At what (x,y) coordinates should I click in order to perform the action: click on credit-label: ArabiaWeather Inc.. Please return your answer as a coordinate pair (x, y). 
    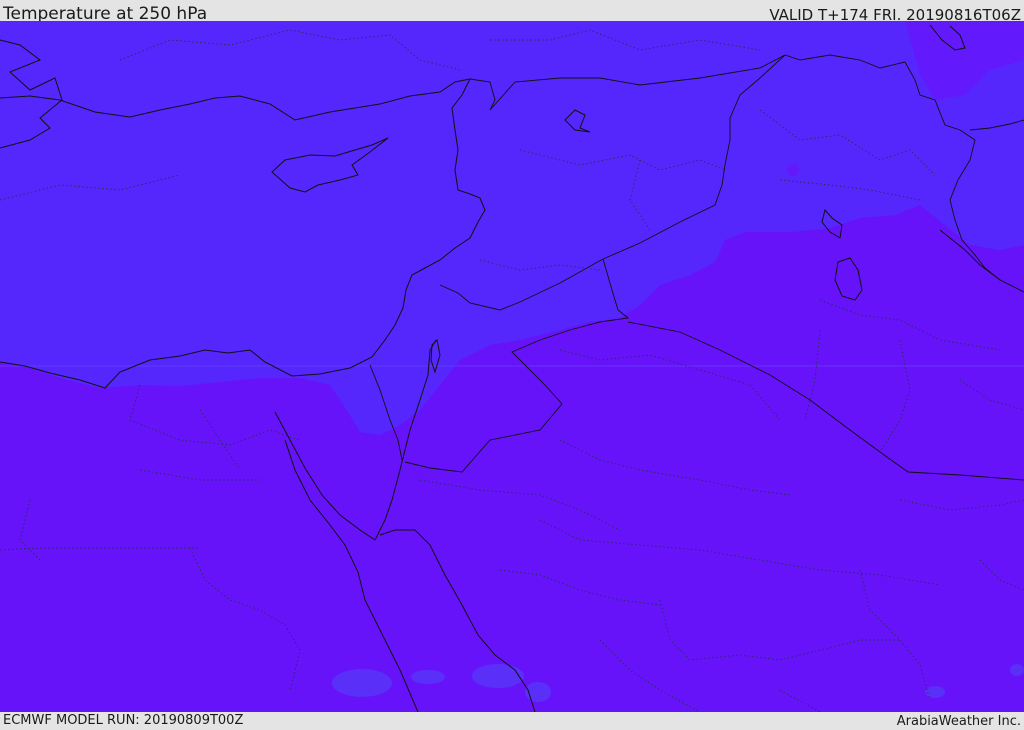
    Looking at the image, I should click on (958, 721).